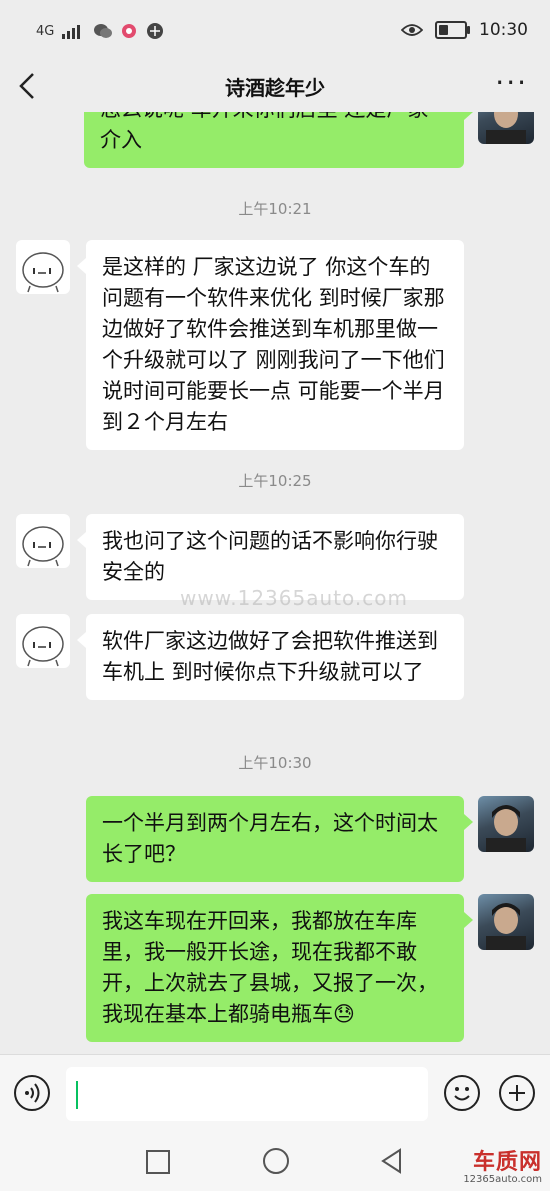 The image size is (550, 1191). I want to click on message-bubble: 软件厂家这边做好了会把软件推送到车机上 到时候你点下升级就可以了, so click(270, 657).